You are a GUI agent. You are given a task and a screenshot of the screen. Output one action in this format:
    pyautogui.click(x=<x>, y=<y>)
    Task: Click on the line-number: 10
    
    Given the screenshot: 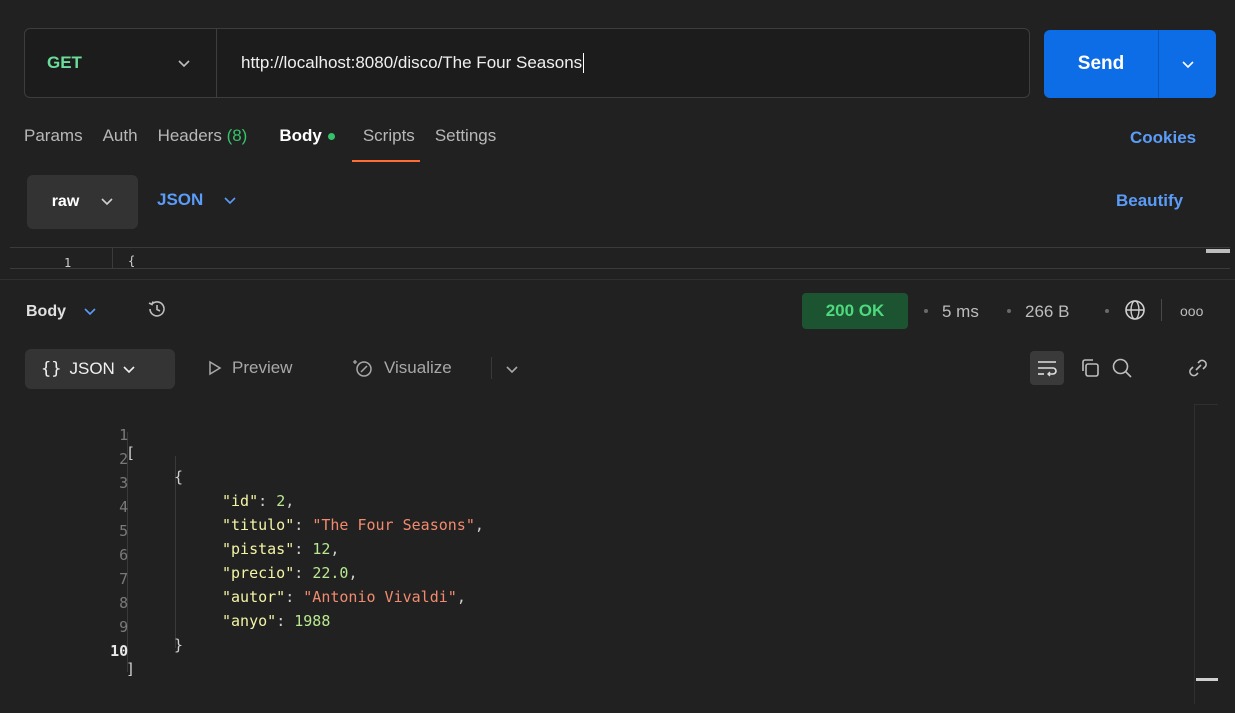 What is the action you would take?
    pyautogui.click(x=119, y=651)
    